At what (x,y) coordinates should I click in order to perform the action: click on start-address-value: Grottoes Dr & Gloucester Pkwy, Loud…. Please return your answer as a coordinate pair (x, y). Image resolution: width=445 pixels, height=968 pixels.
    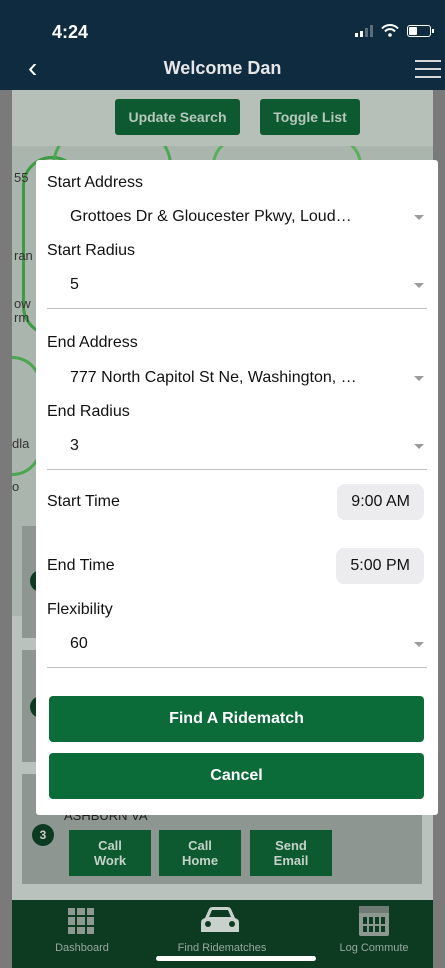
    Looking at the image, I should click on (211, 216).